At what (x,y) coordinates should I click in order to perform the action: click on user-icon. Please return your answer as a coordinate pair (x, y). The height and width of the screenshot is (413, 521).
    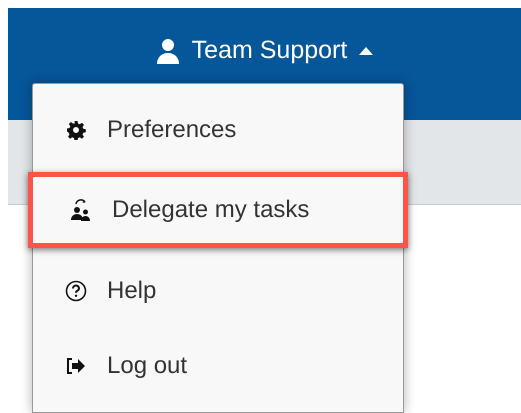
    Looking at the image, I should click on (168, 51).